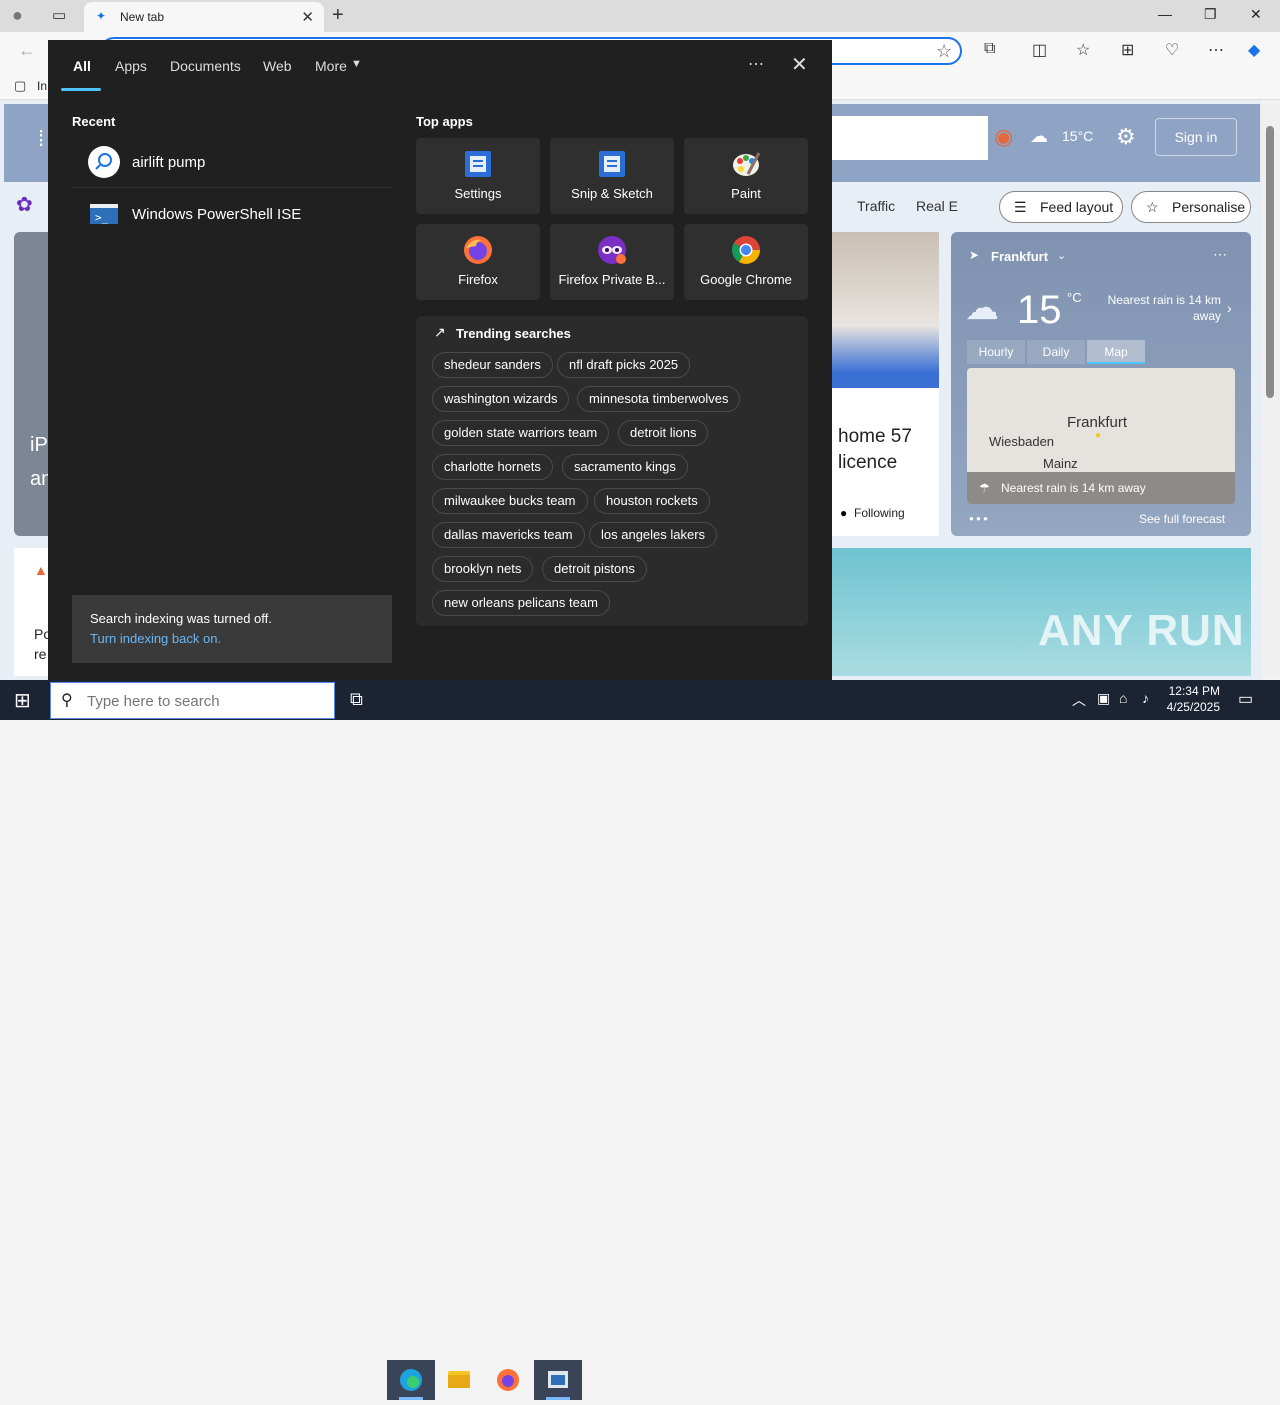  I want to click on restore-button: ❐, so click(1210, 14).